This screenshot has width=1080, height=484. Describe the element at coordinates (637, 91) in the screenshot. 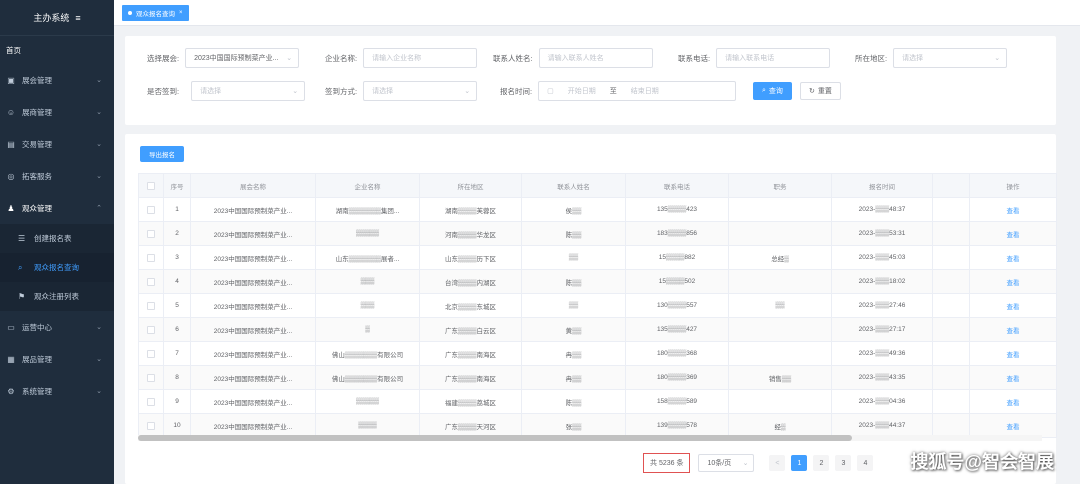

I see `date-range-picker: ▢ 开始日期 至 结束日期` at that location.